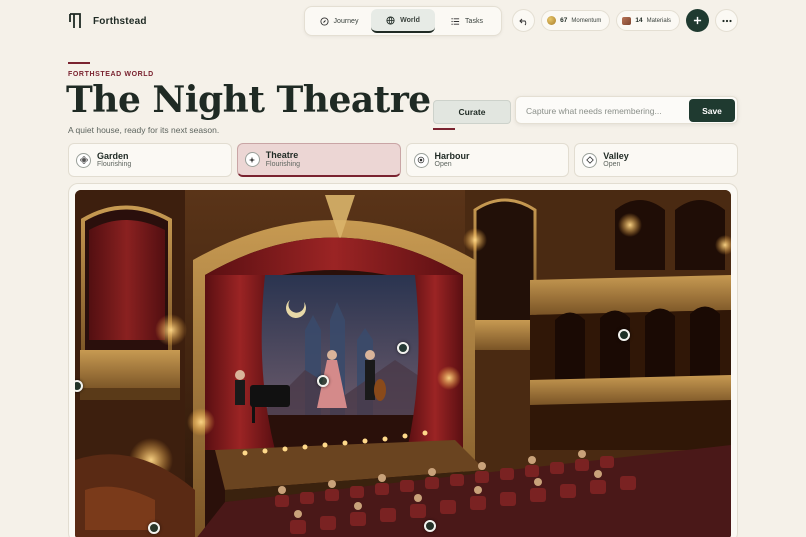  Describe the element at coordinates (606, 111) in the screenshot. I see `capture-input` at that location.